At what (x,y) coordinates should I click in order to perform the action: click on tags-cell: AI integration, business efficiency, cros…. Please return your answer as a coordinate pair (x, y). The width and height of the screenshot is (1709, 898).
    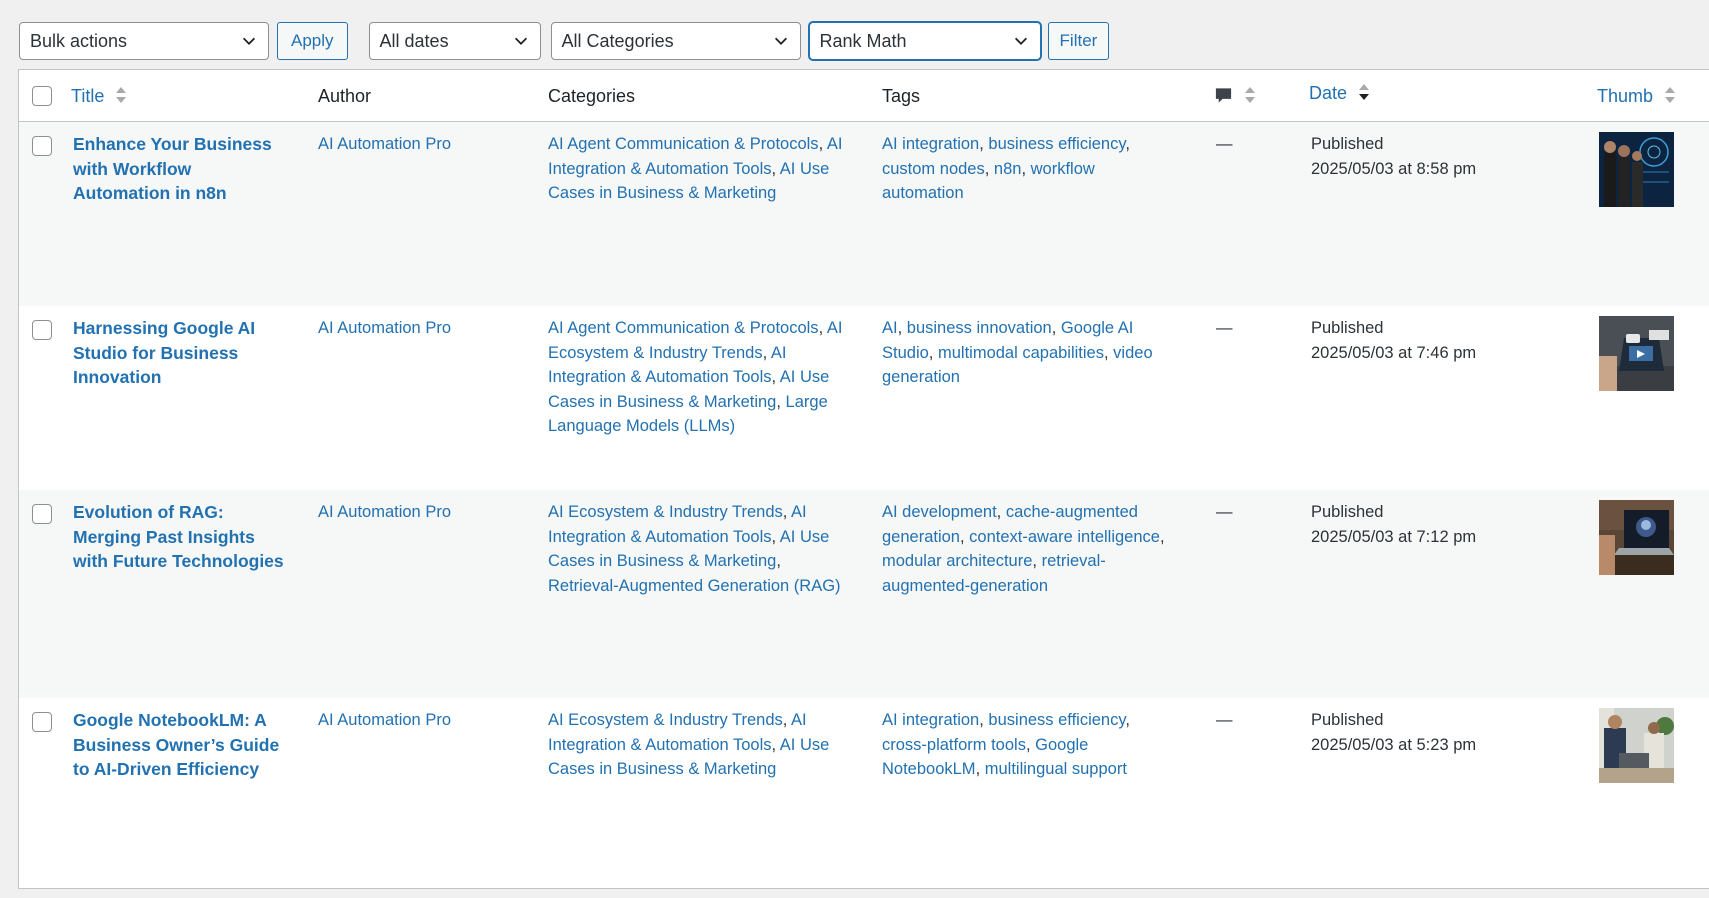
    Looking at the image, I should click on (1042, 745).